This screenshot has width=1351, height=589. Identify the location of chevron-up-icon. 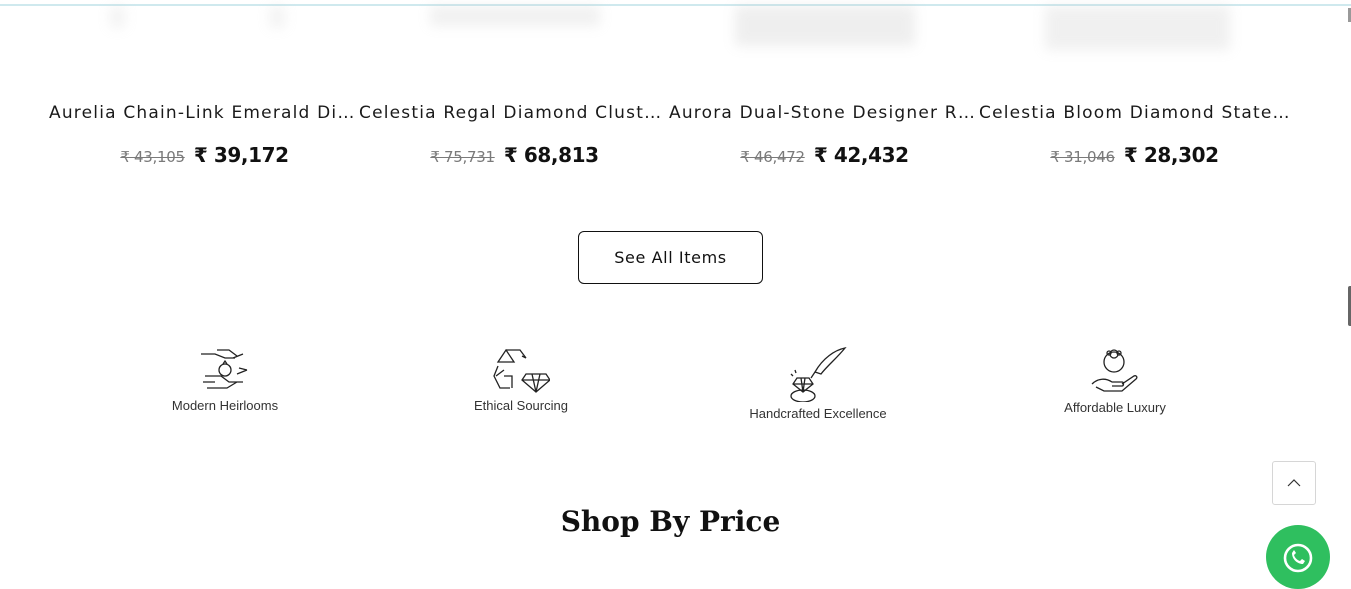
(1294, 483).